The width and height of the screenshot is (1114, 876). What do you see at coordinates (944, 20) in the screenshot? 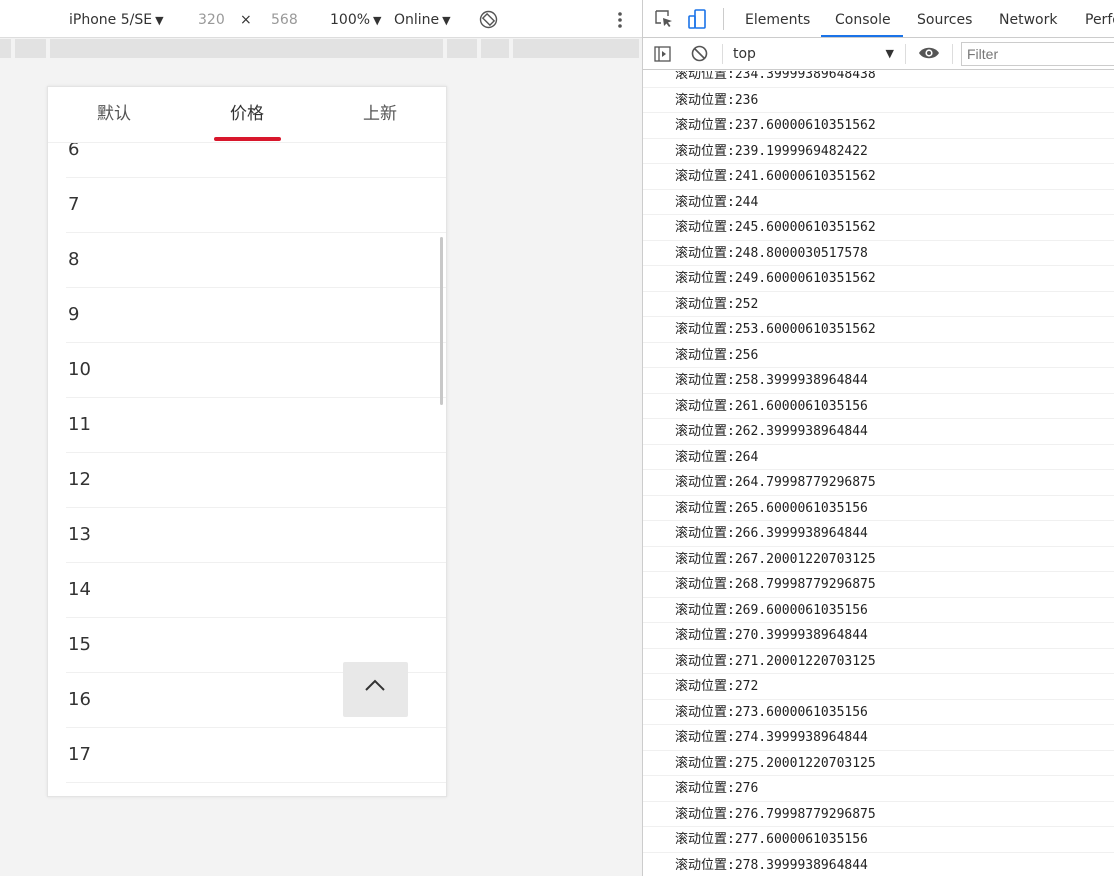
I see `tab-sources: Sources` at bounding box center [944, 20].